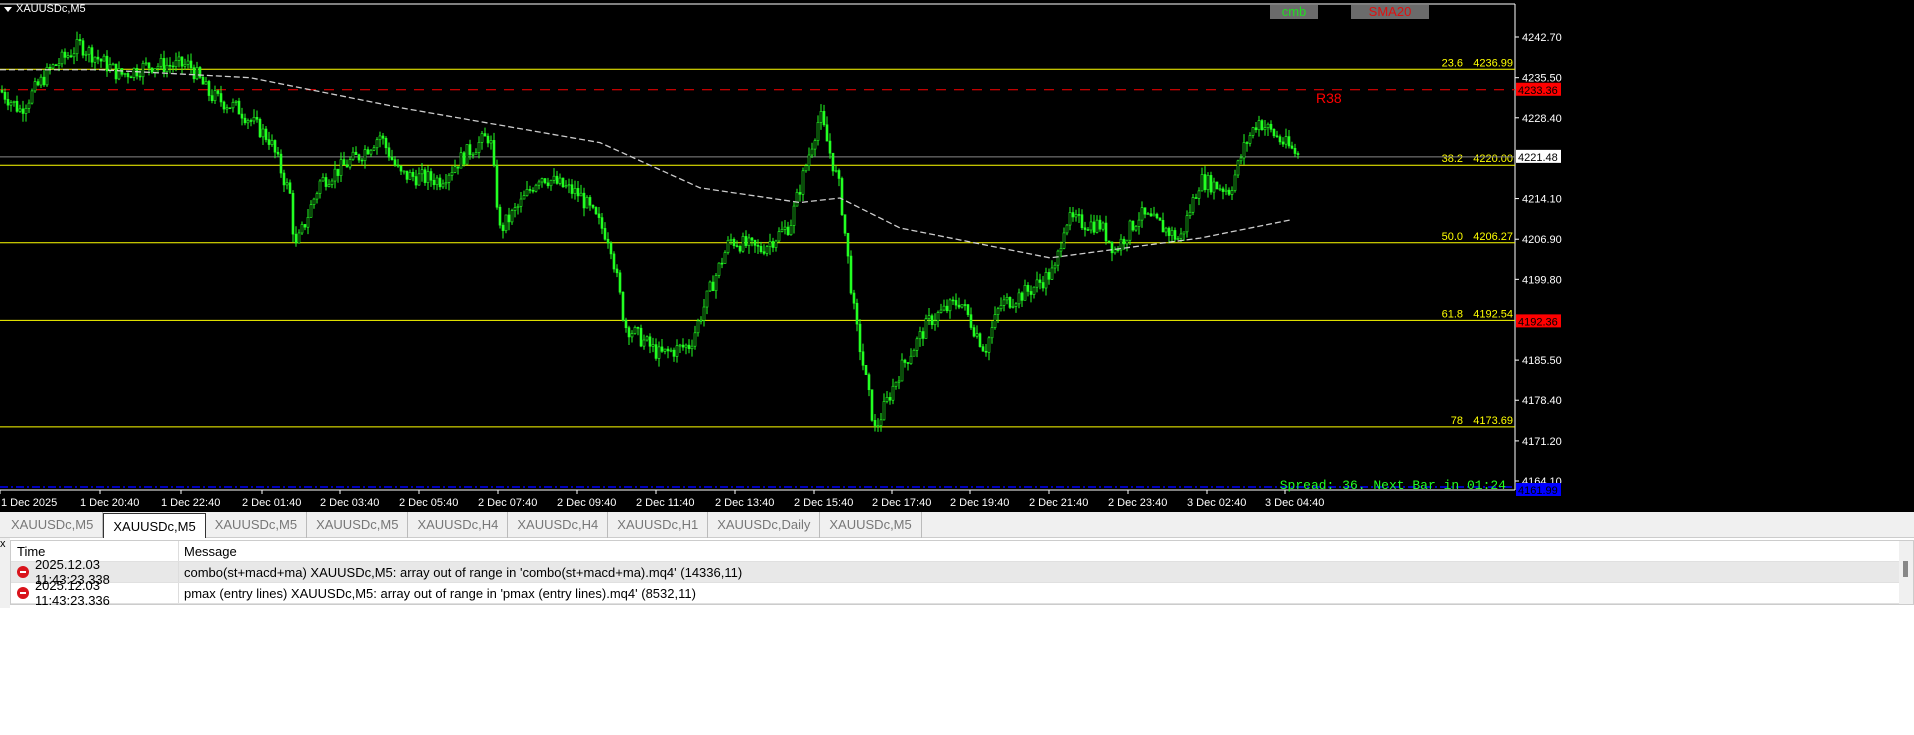 The width and height of the screenshot is (1914, 735). Describe the element at coordinates (658, 525) in the screenshot. I see `chart-tab: XAUUSDc,H1` at that location.